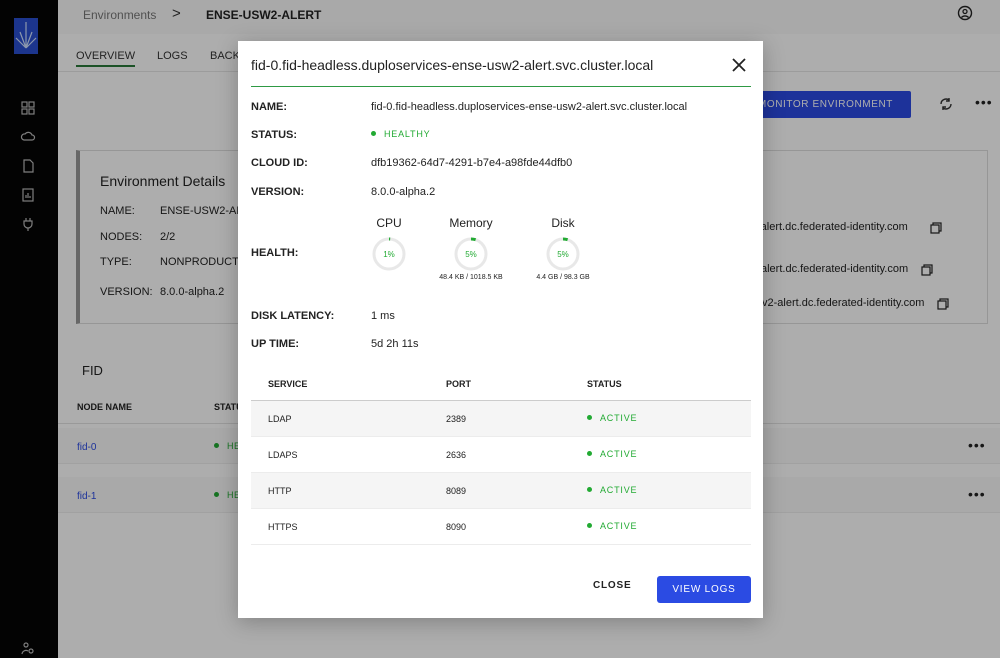 The height and width of the screenshot is (658, 1000). I want to click on version-label: VERSION:, so click(278, 192).